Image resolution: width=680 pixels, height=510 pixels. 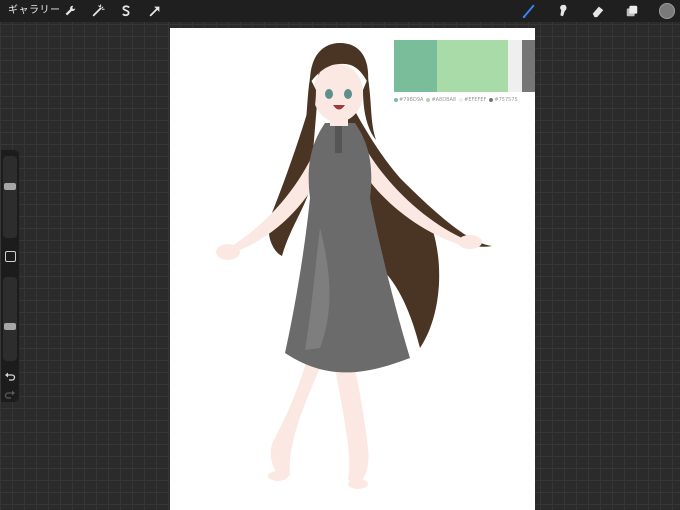 I want to click on top-toolbar: ギャラリー, so click(x=340, y=11).